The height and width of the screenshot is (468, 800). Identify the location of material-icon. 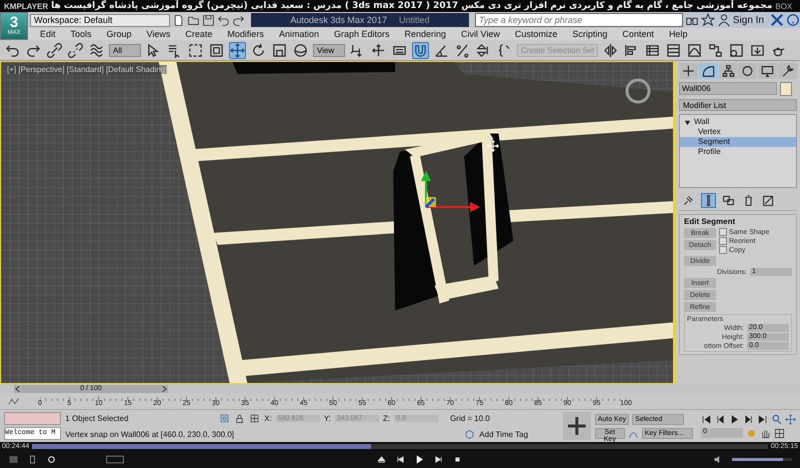
(737, 50).